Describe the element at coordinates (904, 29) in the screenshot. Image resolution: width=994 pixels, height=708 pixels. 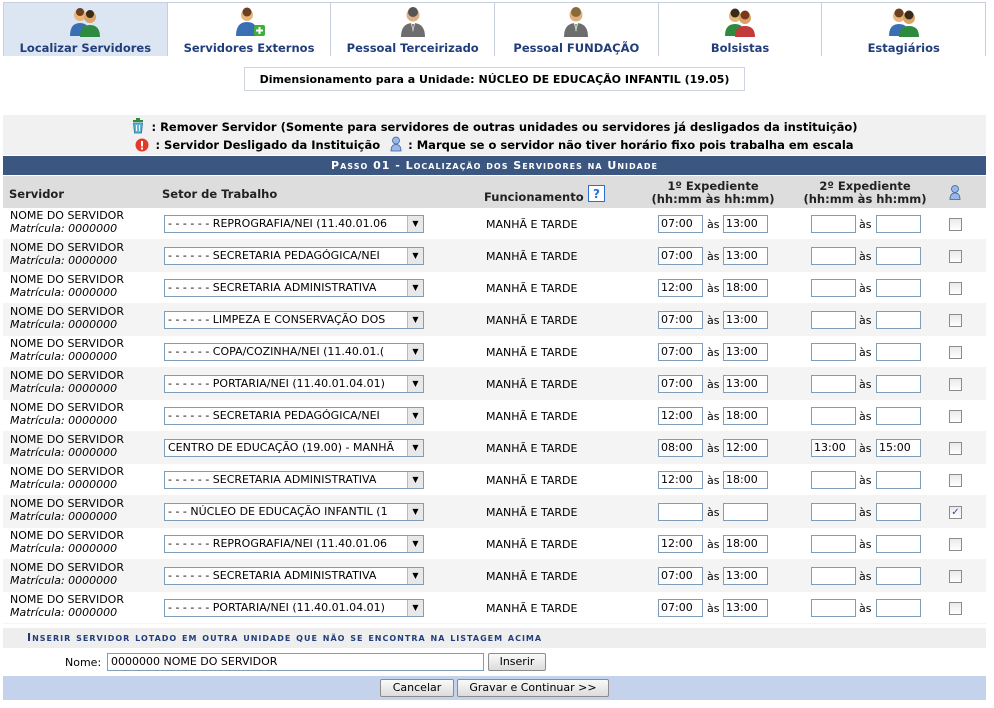
I see `tab-estagiarios: Estagiários` at that location.